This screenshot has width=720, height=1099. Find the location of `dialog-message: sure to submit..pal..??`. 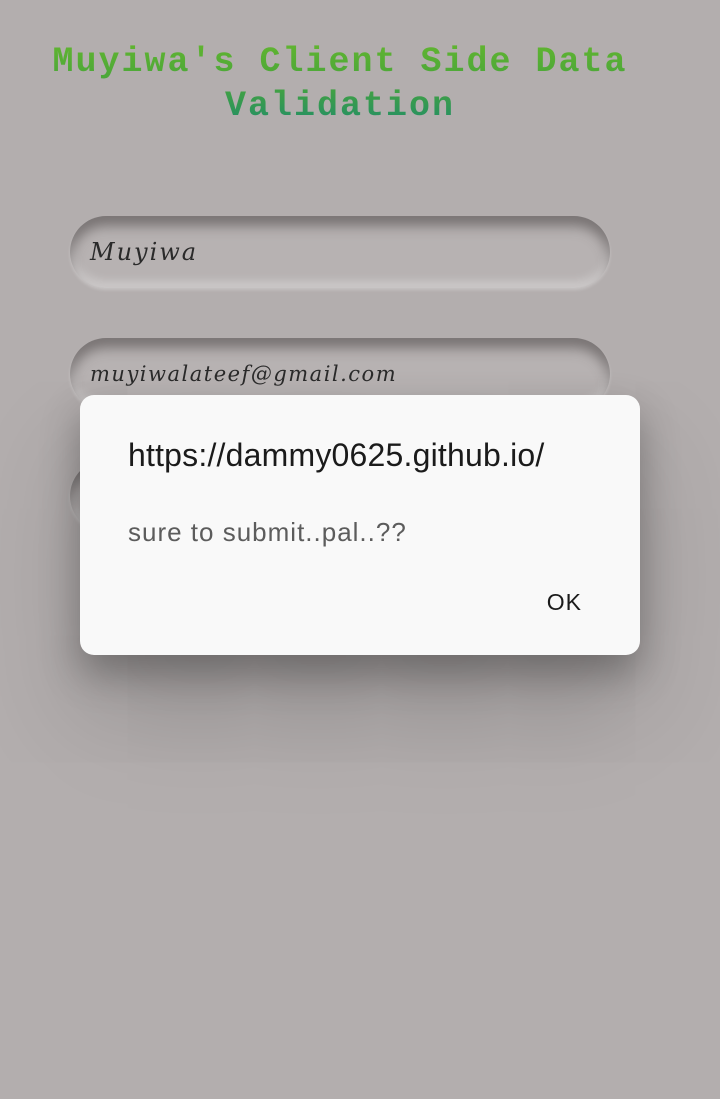

dialog-message: sure to submit..pal..?? is located at coordinates (267, 532).